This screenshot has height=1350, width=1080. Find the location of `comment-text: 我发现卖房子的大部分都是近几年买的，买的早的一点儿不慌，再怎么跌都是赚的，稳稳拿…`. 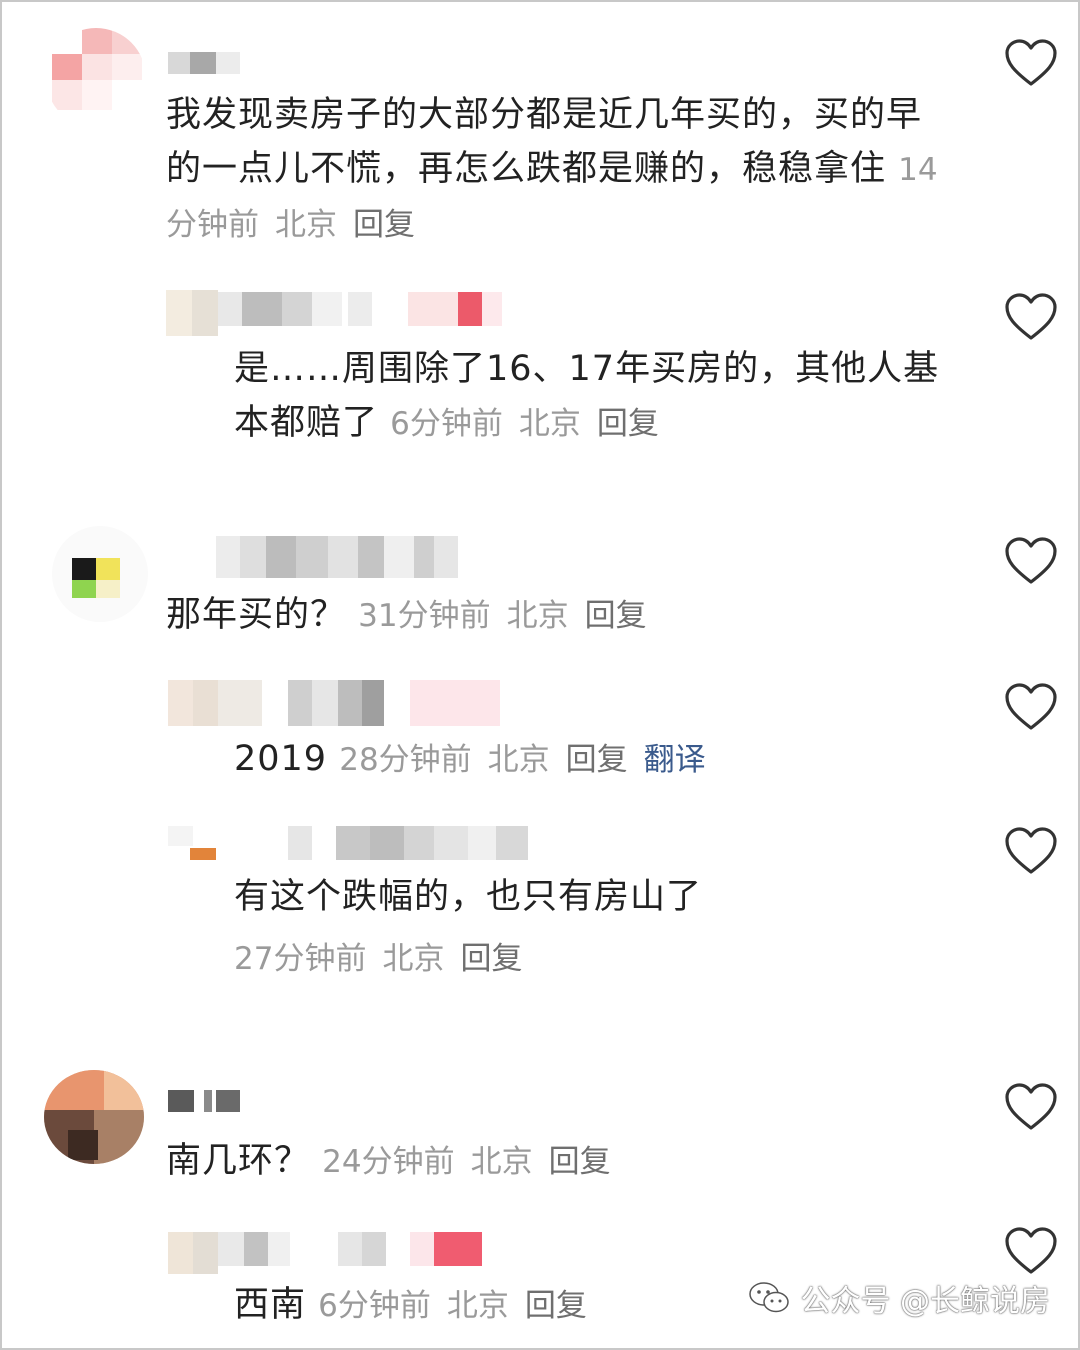

comment-text: 我发现卖房子的大部分都是近几年买的，买的早的一点儿不慌，再怎么跌都是赚的，稳稳拿… is located at coordinates (552, 169).